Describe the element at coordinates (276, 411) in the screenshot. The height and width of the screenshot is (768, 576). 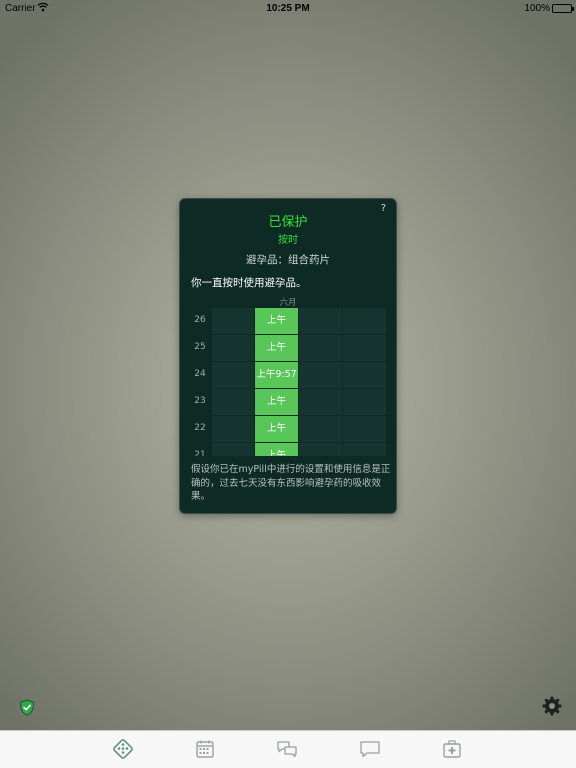
I see `intake-time-cell: 上午10:08` at that location.